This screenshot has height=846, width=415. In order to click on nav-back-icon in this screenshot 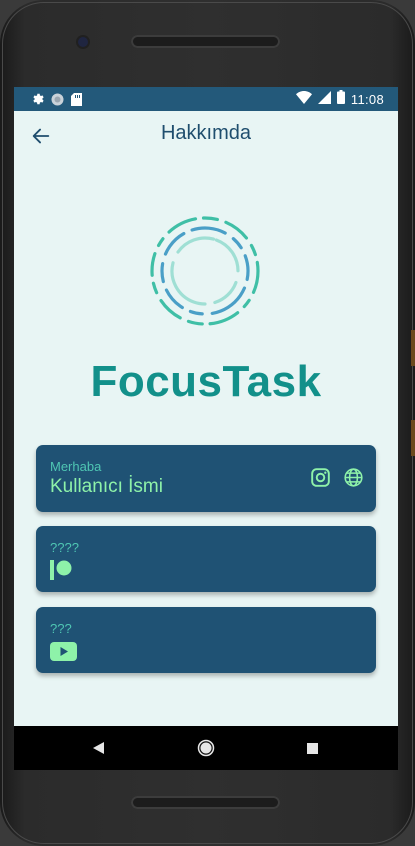, I will do `click(99, 748)`.